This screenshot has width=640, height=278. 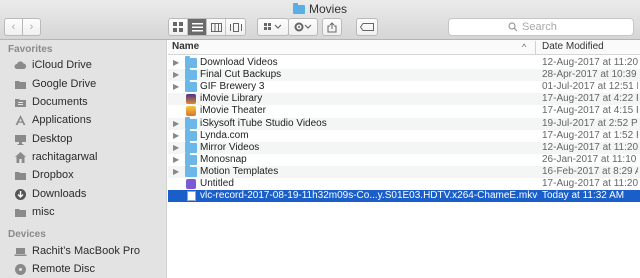 What do you see at coordinates (191, 184) in the screenshot?
I see `untitled-package-icon` at bounding box center [191, 184].